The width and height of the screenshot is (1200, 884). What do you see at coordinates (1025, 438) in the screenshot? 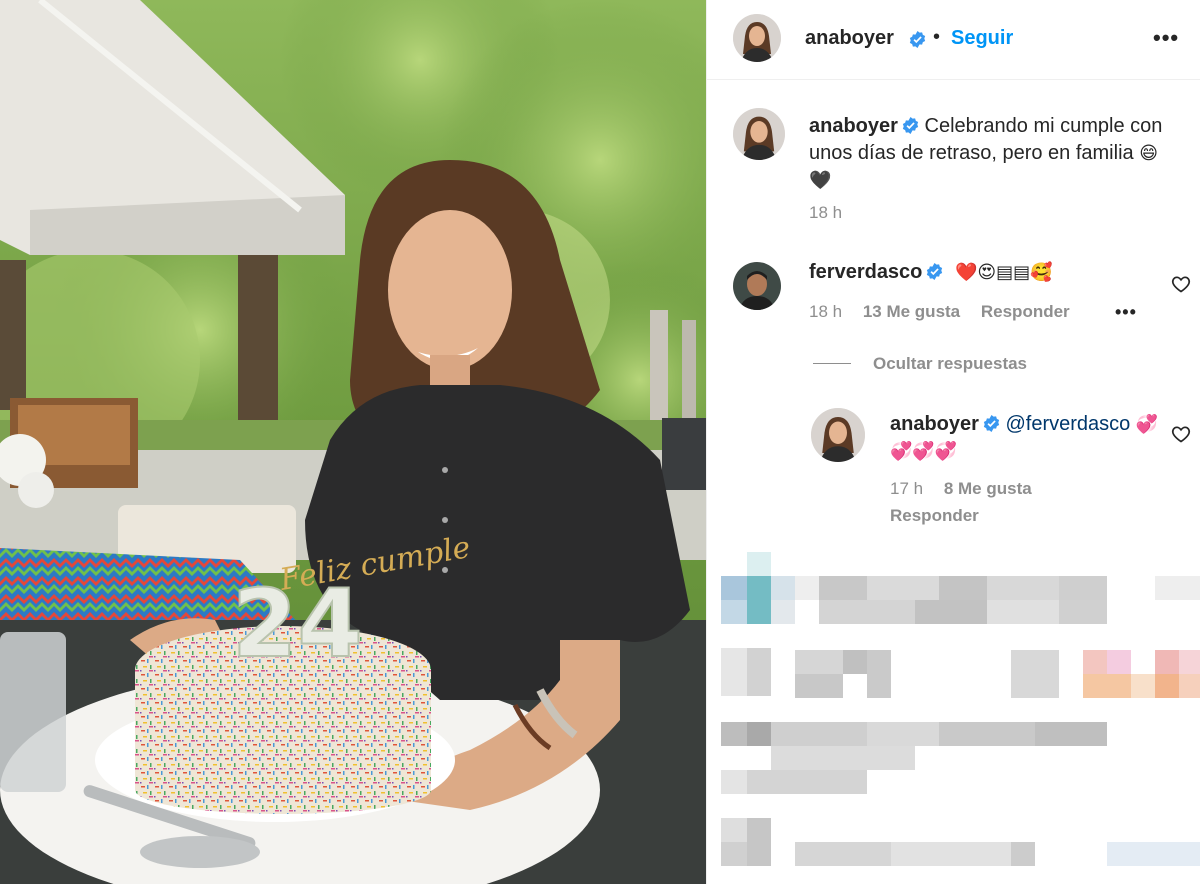
I see `reply-comment: anaboyer @ferverdasco 💞💞💞💞` at bounding box center [1025, 438].